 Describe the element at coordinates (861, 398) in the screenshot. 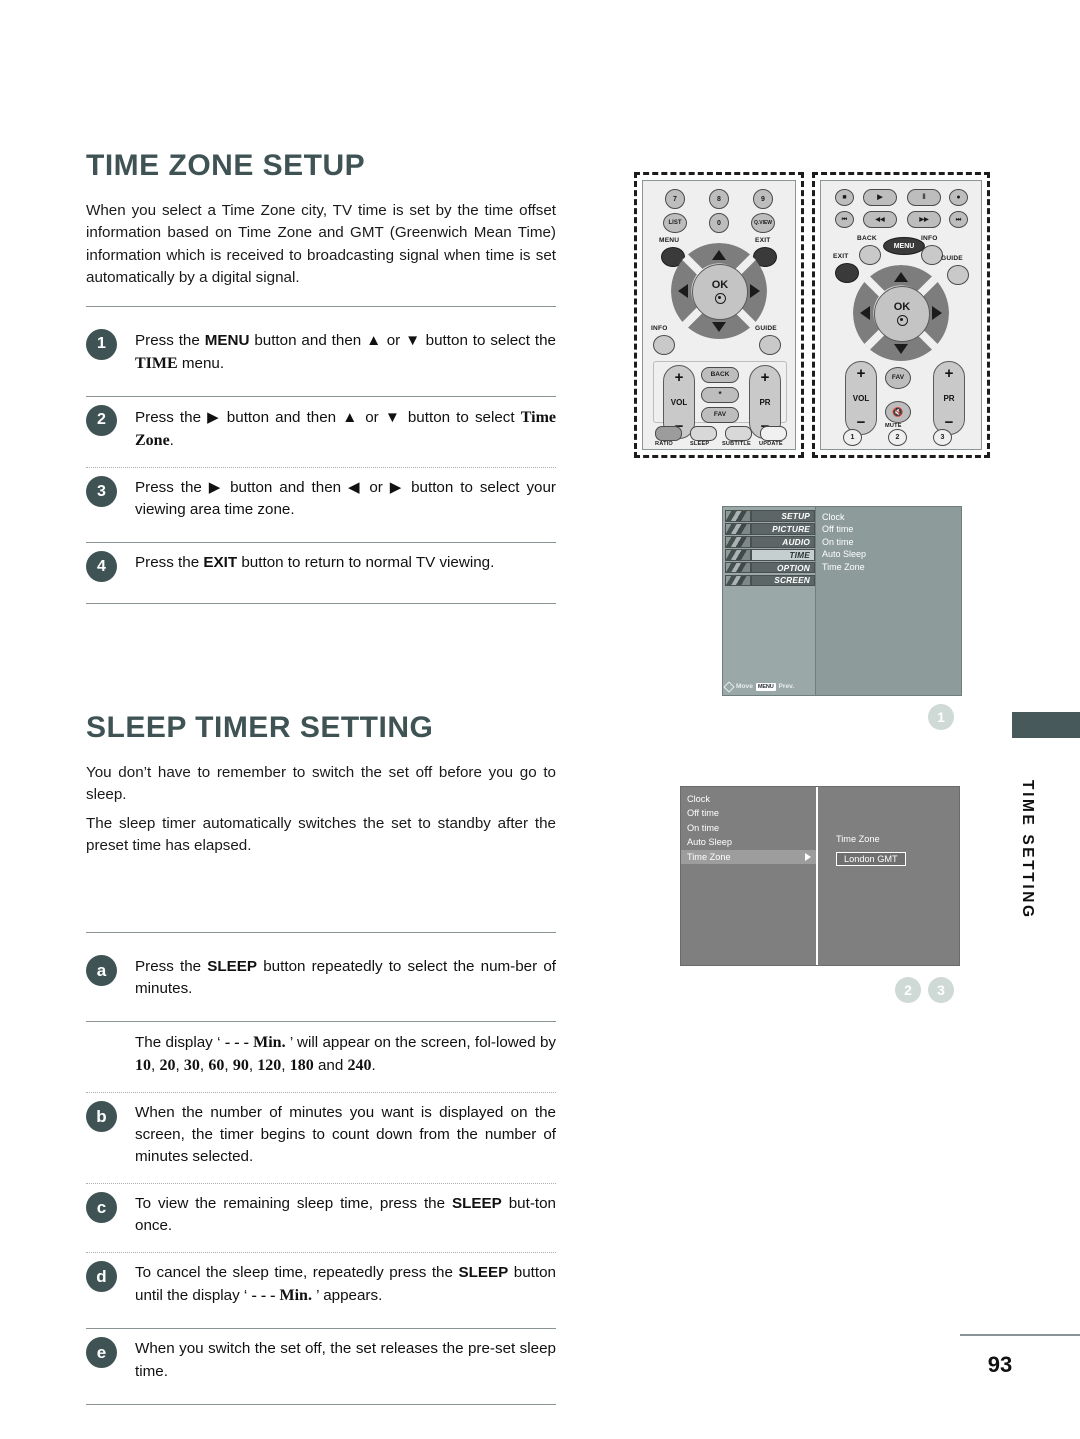

I see `remote2-vol-rocker: + VOL −` at that location.